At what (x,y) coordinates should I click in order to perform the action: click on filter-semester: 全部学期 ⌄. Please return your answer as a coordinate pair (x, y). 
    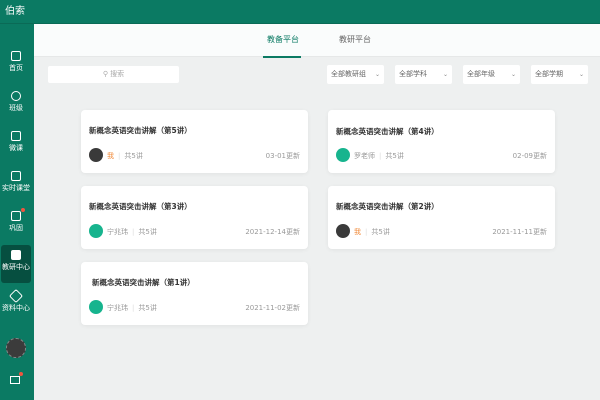
    Looking at the image, I should click on (559, 74).